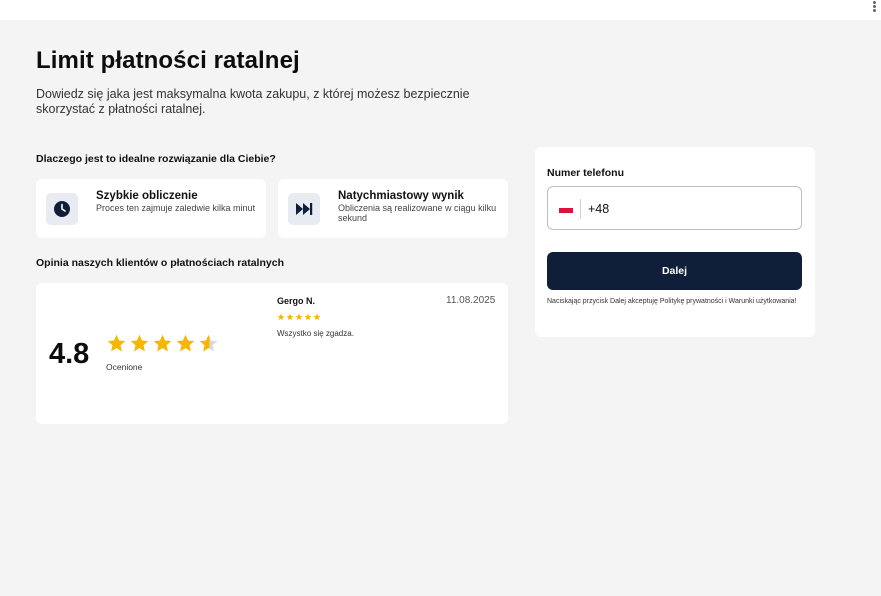  Describe the element at coordinates (124, 367) in the screenshot. I see `rated-label: Ocenione` at that location.